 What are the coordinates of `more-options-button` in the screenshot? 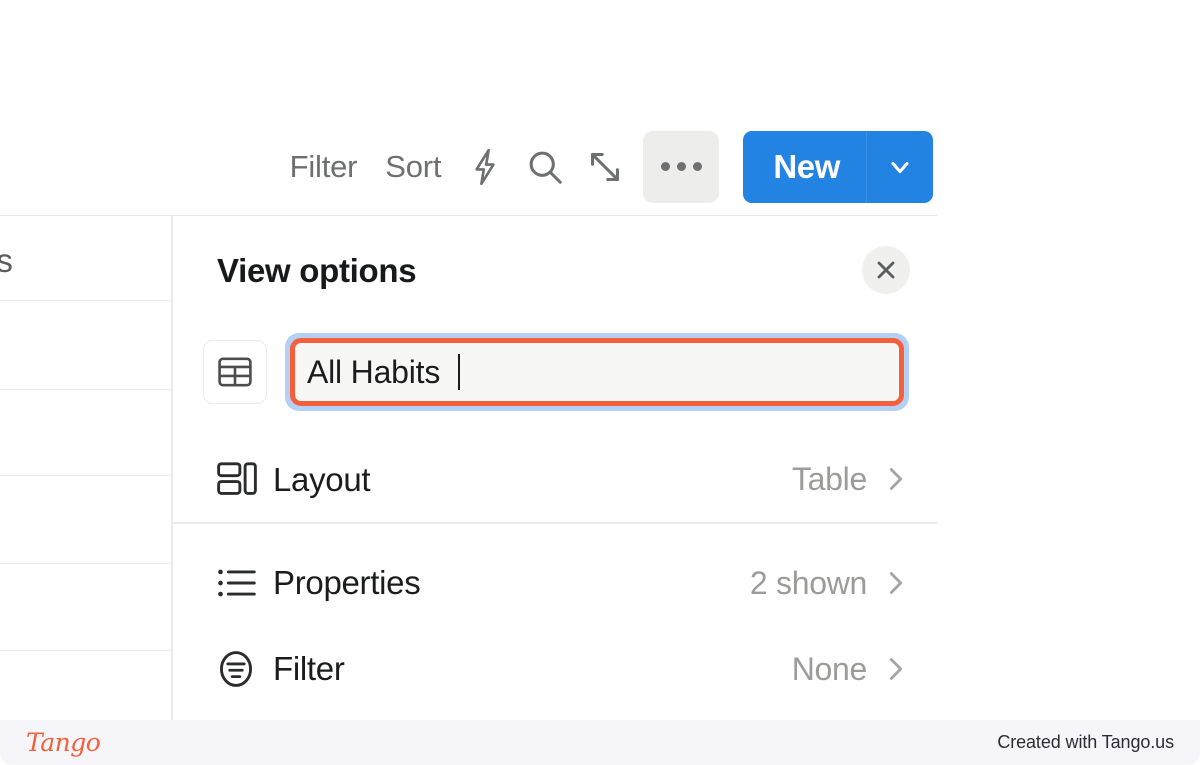 It's located at (681, 166).